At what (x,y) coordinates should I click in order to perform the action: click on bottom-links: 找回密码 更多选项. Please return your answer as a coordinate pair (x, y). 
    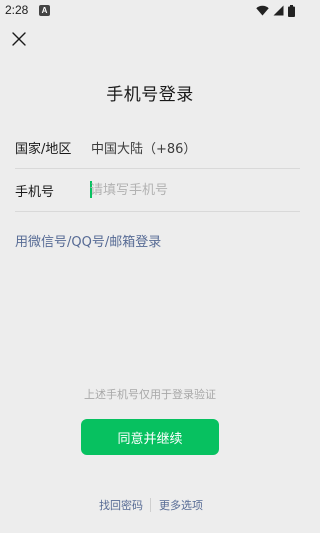
    Looking at the image, I should click on (150, 506).